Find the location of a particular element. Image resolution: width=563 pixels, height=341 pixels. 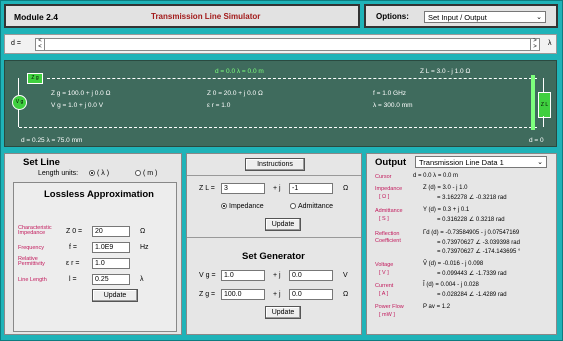

slider-right-arrow-icon: > > is located at coordinates (534, 44).